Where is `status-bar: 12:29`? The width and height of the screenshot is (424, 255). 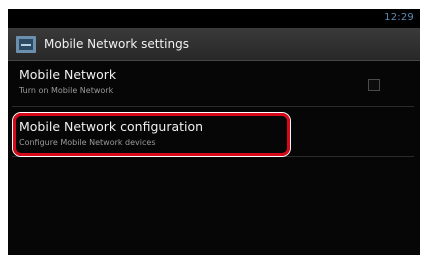 status-bar: 12:29 is located at coordinates (214, 18).